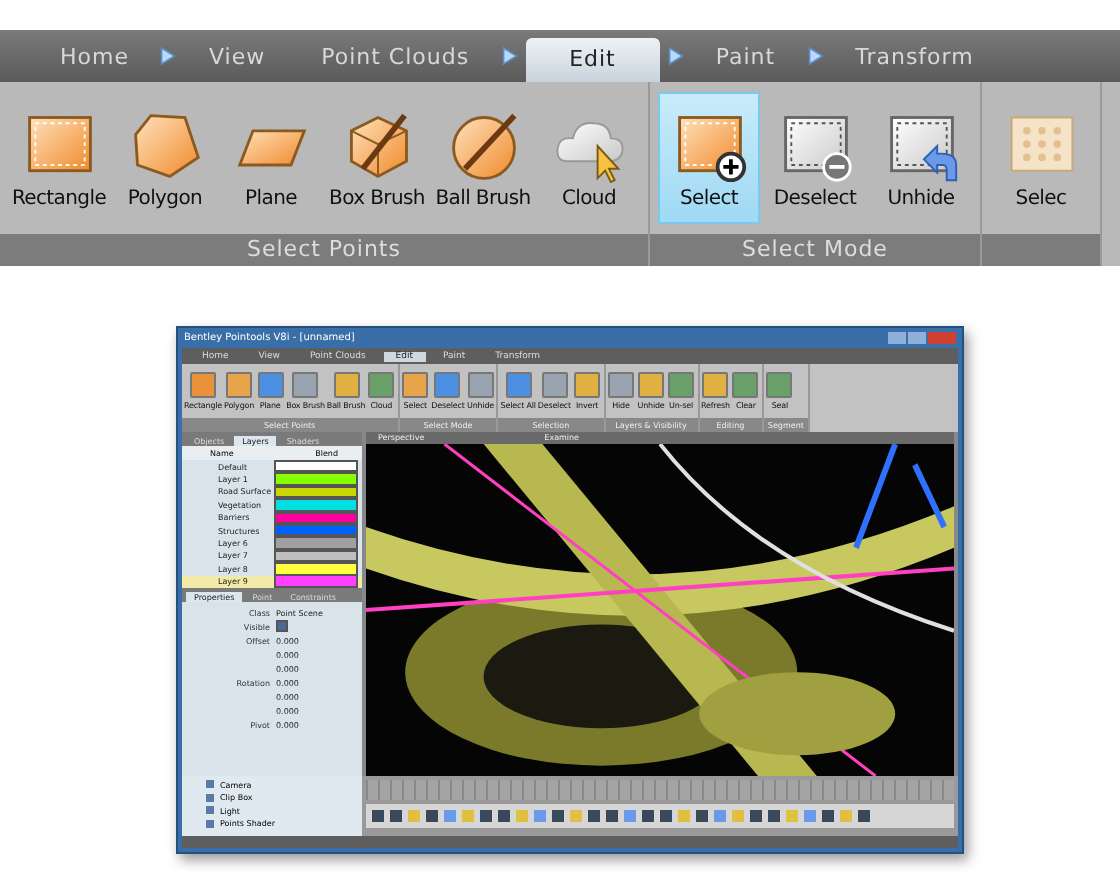 The width and height of the screenshot is (1120, 876). What do you see at coordinates (94, 56) in the screenshot?
I see `ribbon-tab: Home` at bounding box center [94, 56].